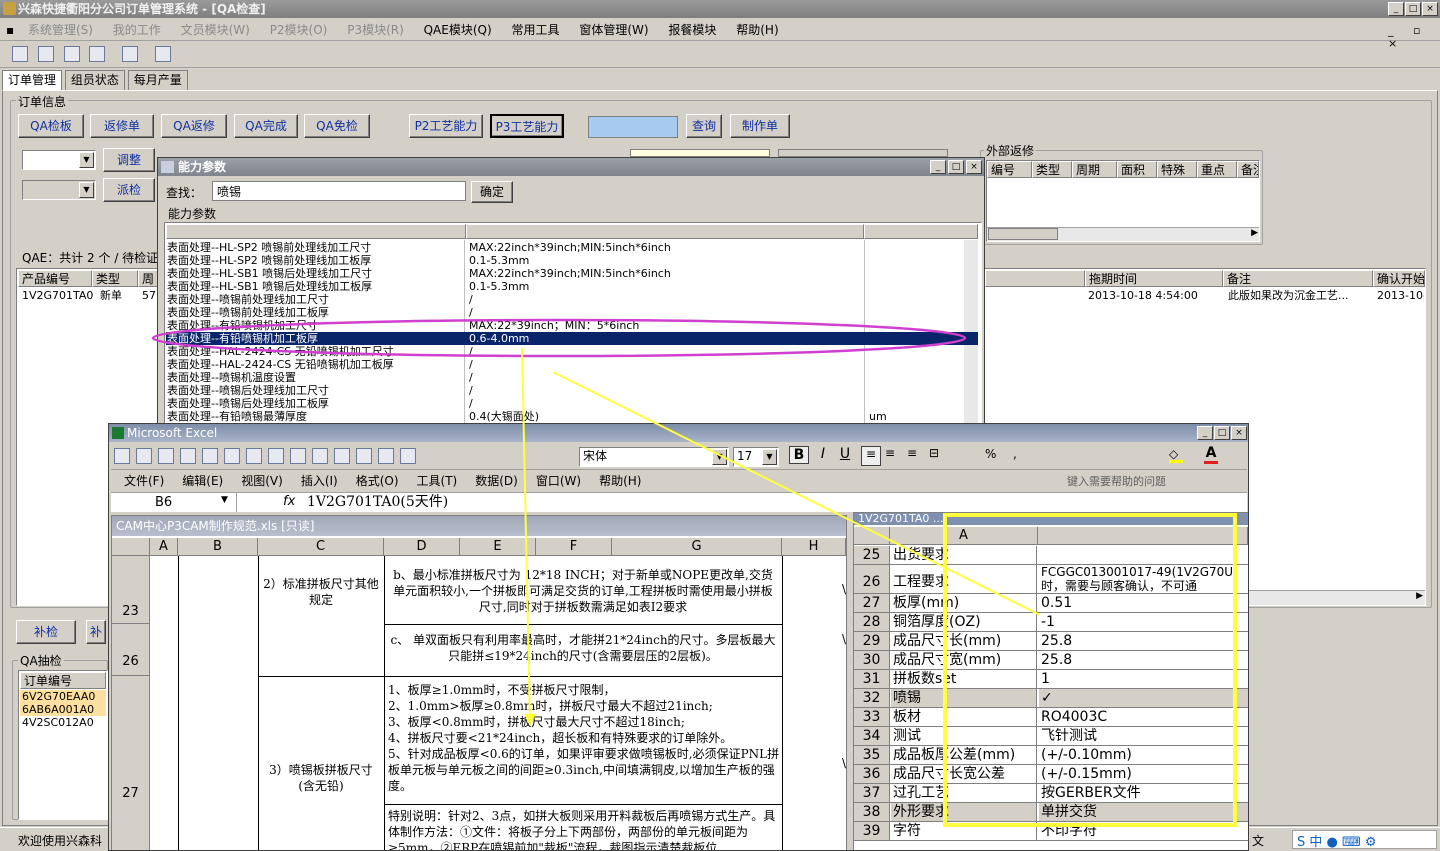 The height and width of the screenshot is (851, 1440). What do you see at coordinates (572, 403) in the screenshot?
I see `capability-row: 表面处理--喷锡后处理线加工板厚 /` at bounding box center [572, 403].